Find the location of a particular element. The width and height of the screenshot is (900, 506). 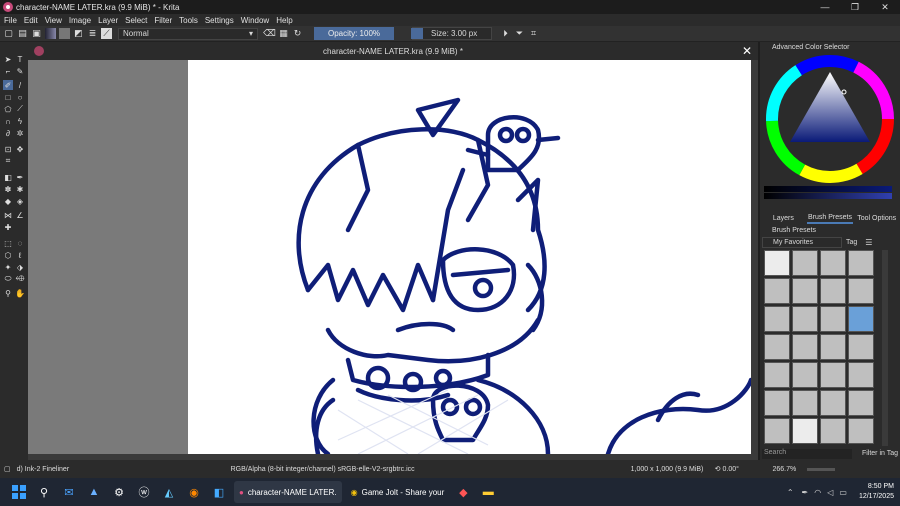

system-clock: 8:50 PM 12/17/2025 is located at coordinates (876, 492).